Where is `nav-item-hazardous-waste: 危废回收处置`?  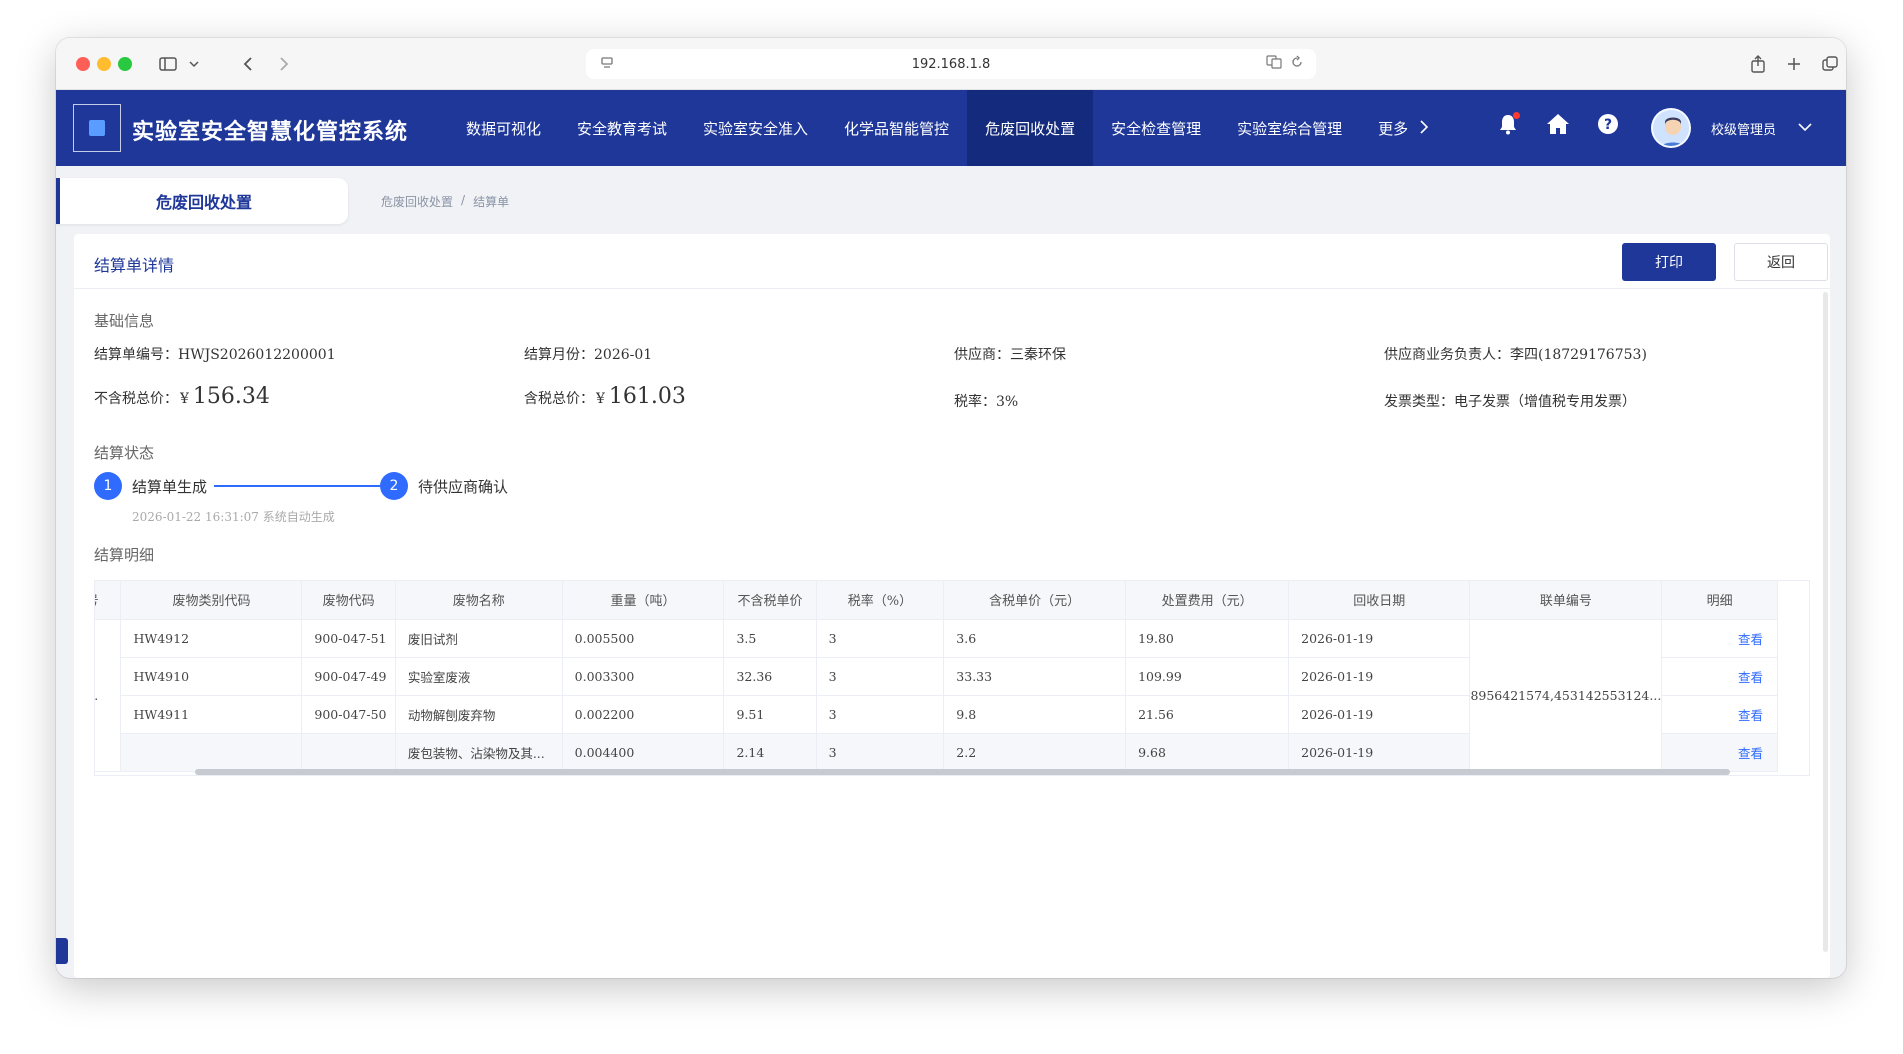 nav-item-hazardous-waste: 危废回收处置 is located at coordinates (1030, 128).